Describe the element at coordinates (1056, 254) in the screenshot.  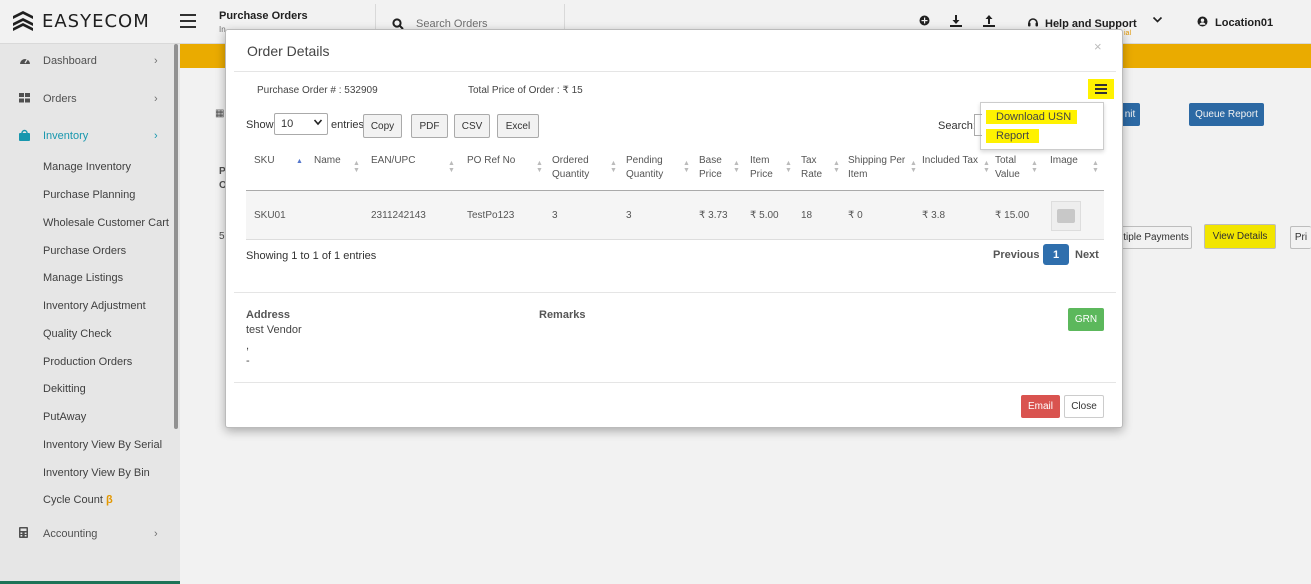
I see `pagination-page-1: 1` at that location.